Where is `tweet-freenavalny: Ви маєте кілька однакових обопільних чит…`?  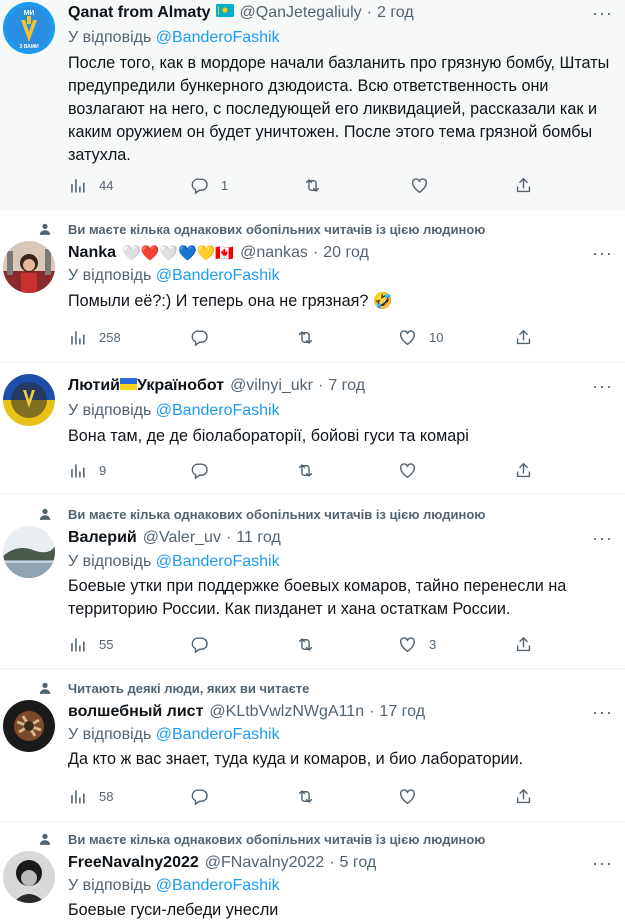 tweet-freenavalny: Ви маєте кілька однакових обопільних чит… is located at coordinates (312, 872).